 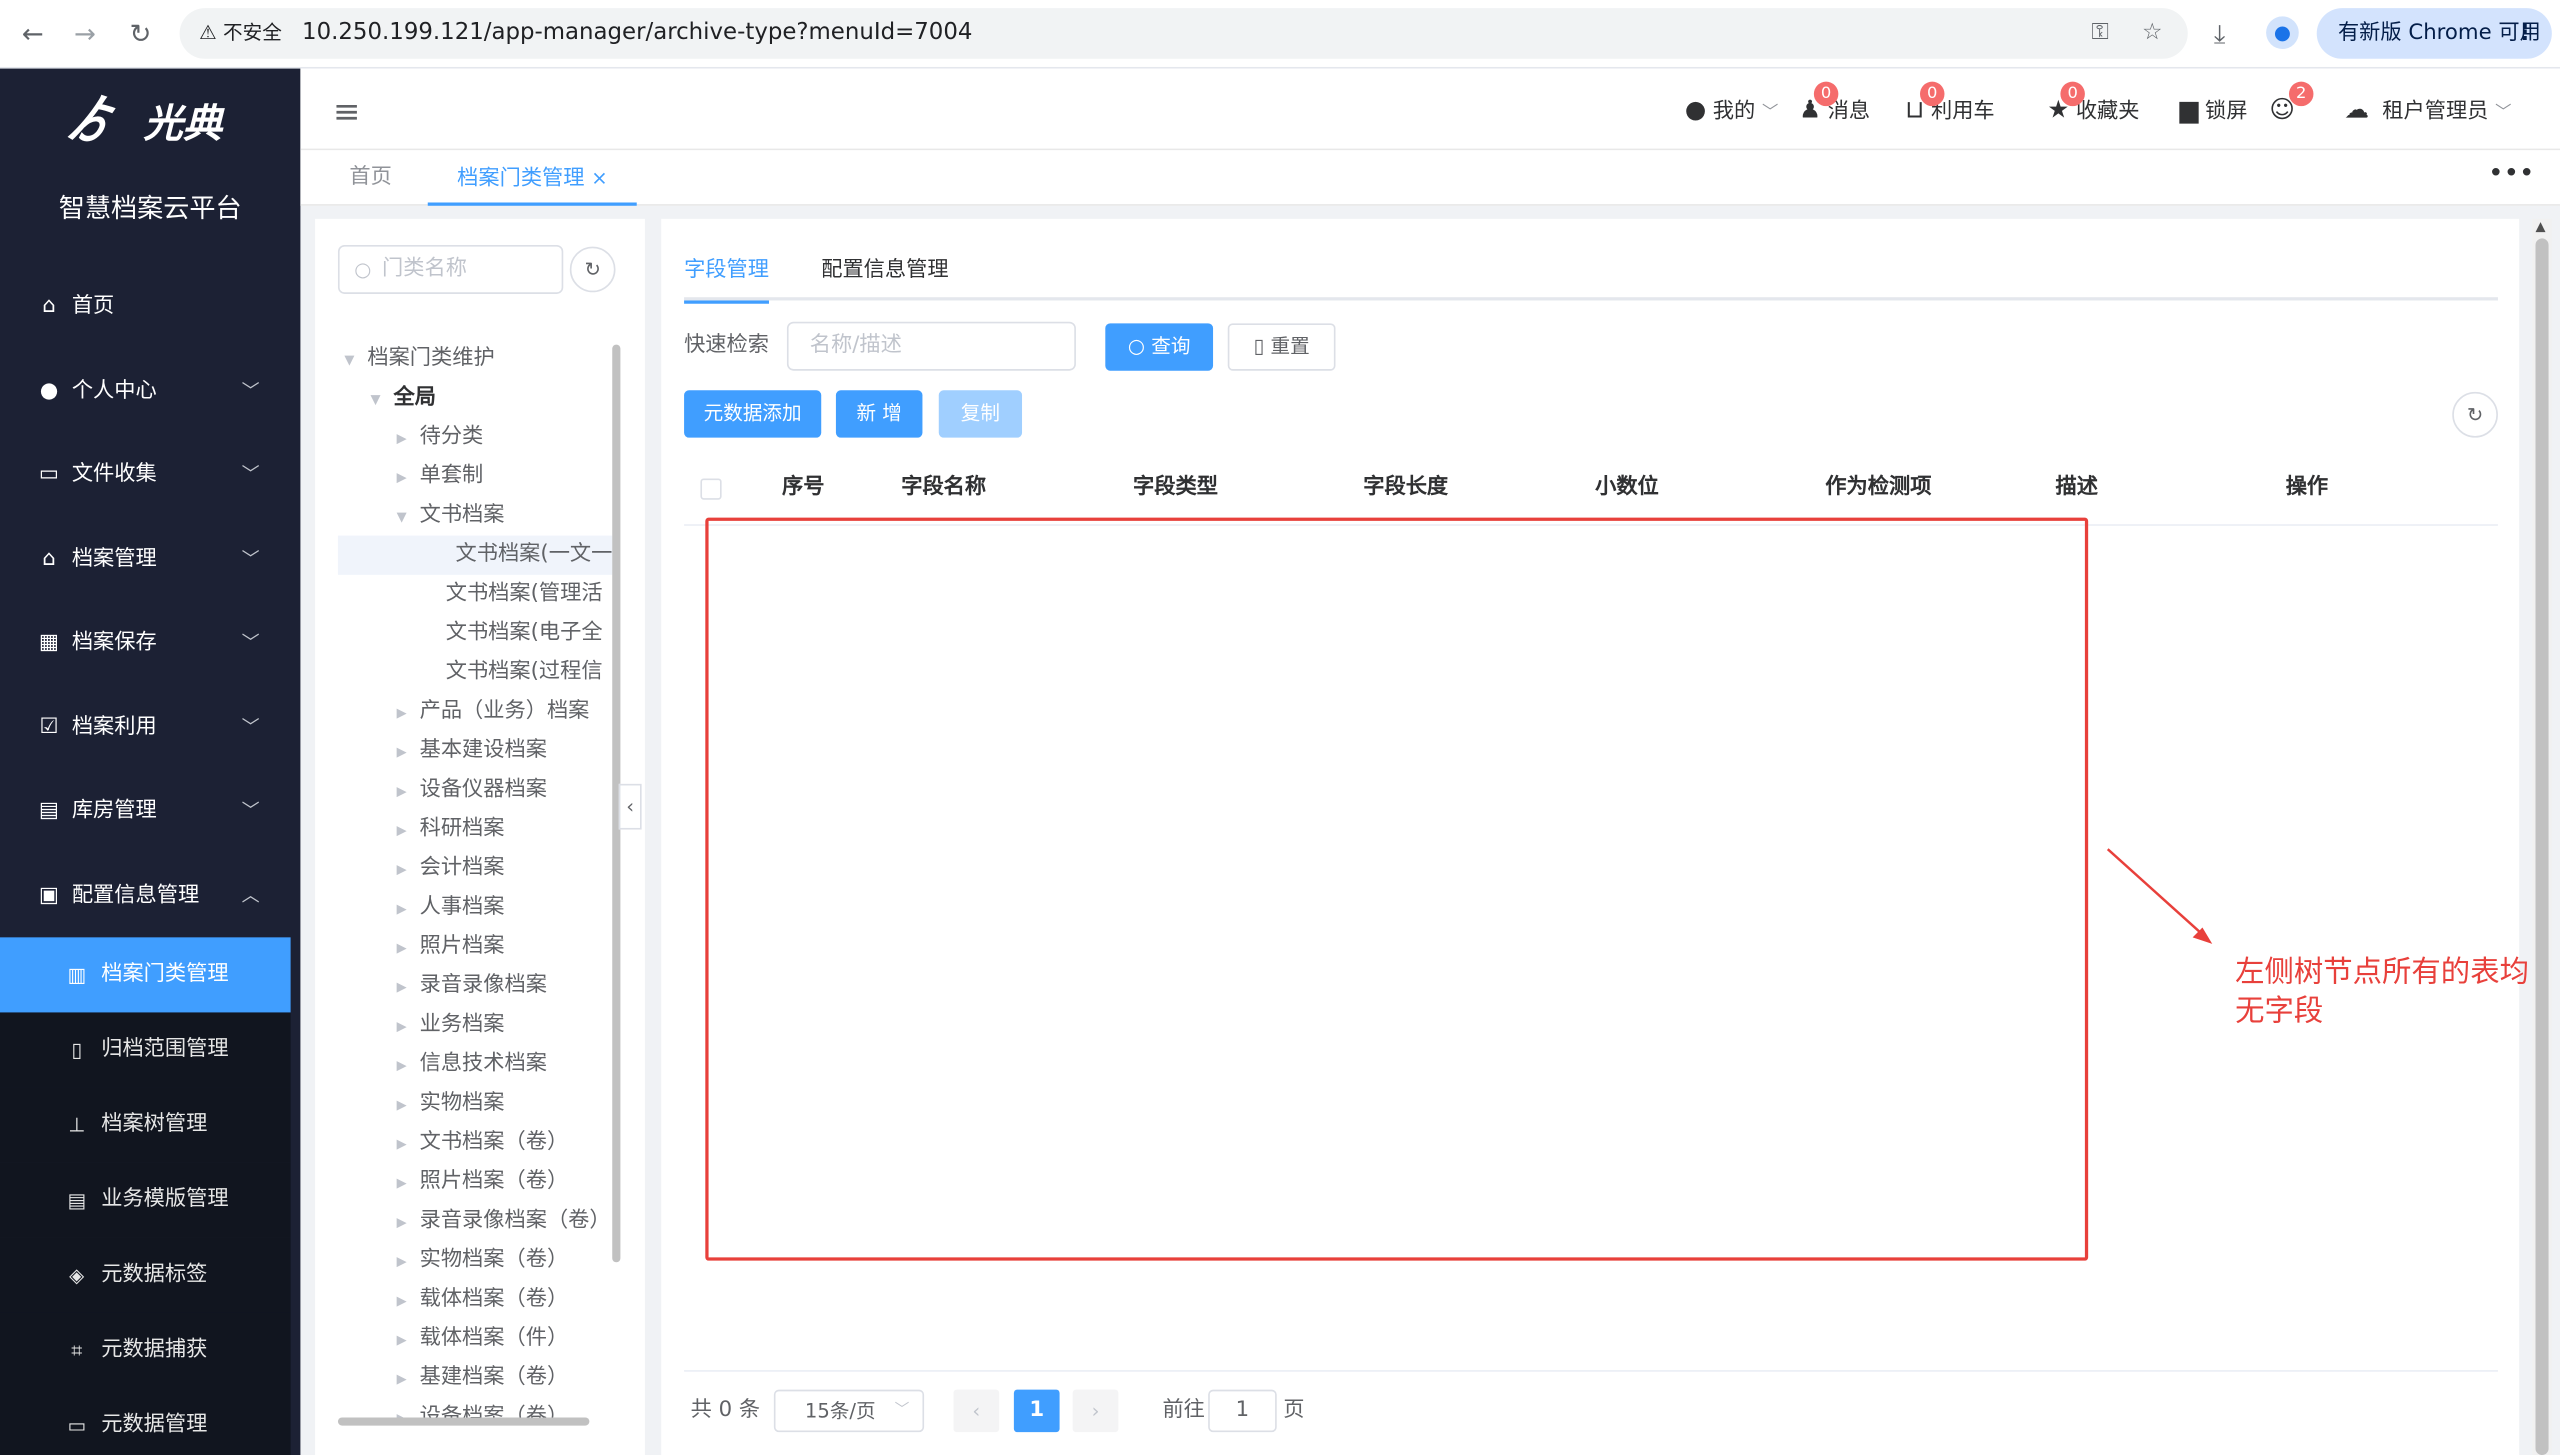 I want to click on tree-node: ▶ 录音录像档案, so click(x=468, y=986).